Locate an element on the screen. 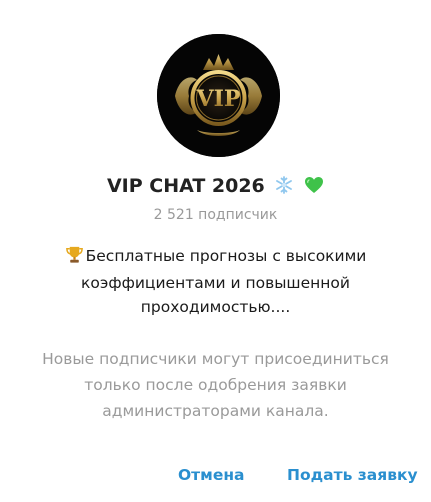 This screenshot has height=502, width=431. channel-title-row: VIP CHAT 2026 is located at coordinates (215, 190).